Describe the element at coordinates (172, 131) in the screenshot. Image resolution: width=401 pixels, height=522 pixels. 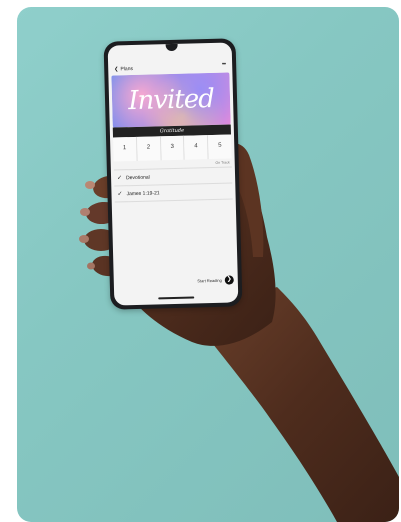
I see `brand-text: Gratitude` at that location.